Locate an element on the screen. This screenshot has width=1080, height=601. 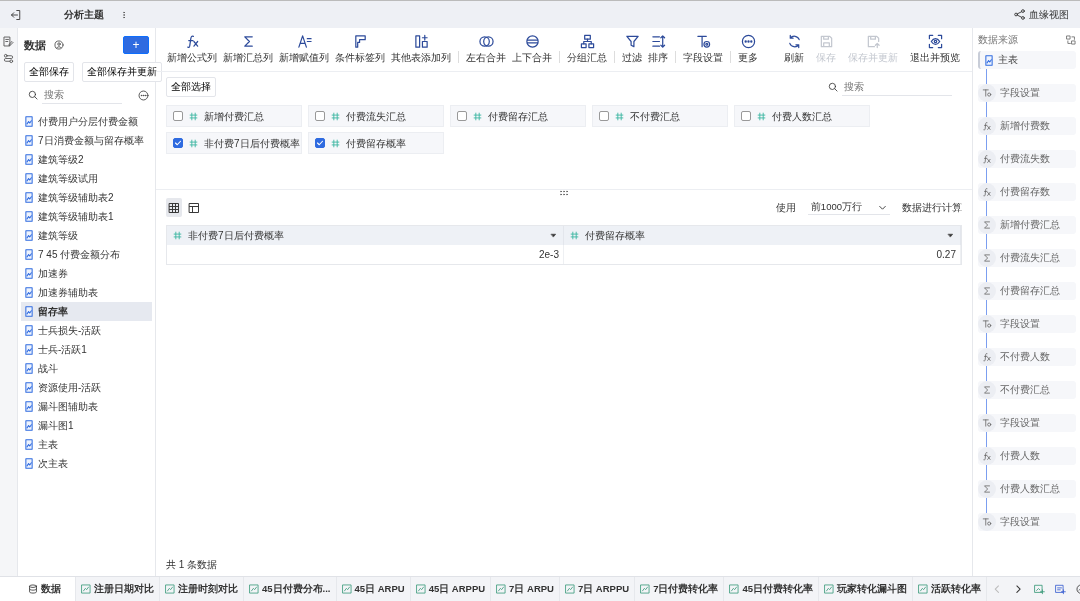
toolbar-button: 新增汇总列 is located at coordinates (248, 49).